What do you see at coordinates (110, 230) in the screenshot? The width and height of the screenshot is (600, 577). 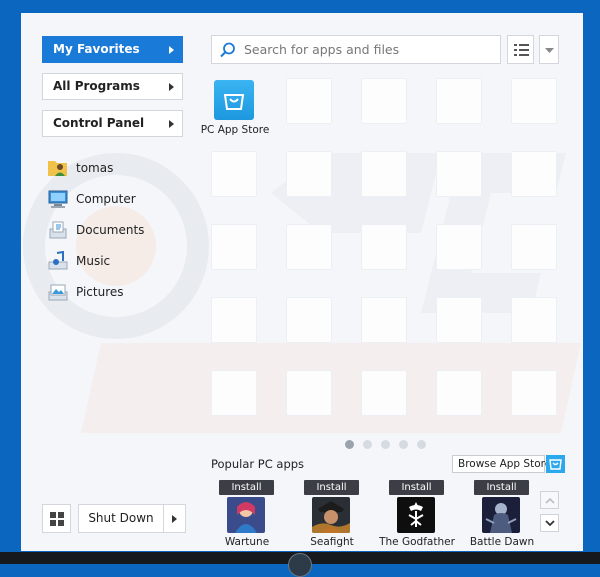 I see `place-label: Documents` at bounding box center [110, 230].